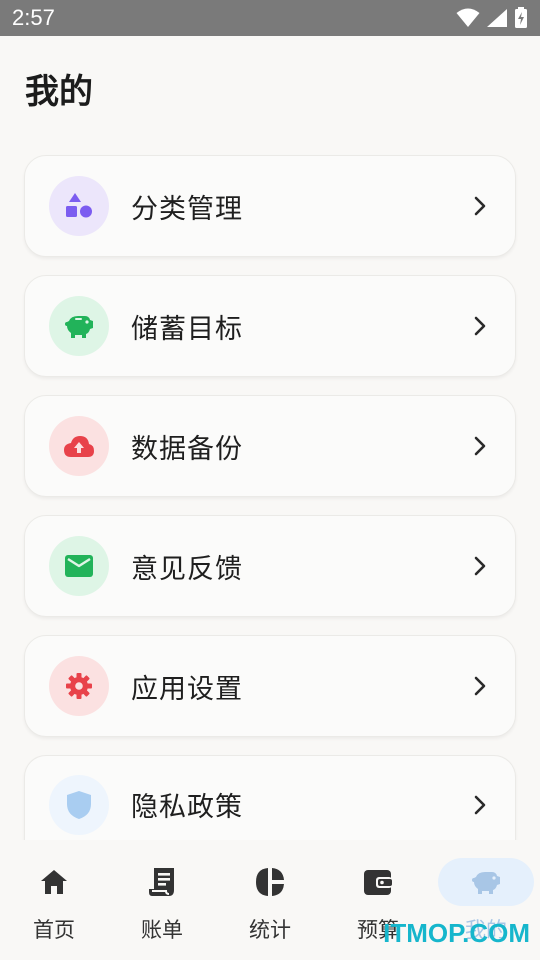 This screenshot has height=960, width=540. What do you see at coordinates (270, 566) in the screenshot?
I see `menu-item-feedback: 意见反馈` at bounding box center [270, 566].